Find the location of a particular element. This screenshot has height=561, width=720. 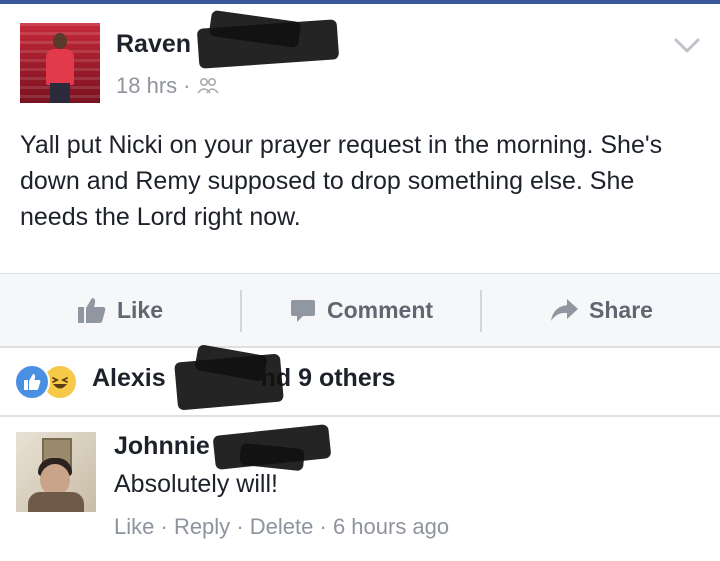

author-avatar is located at coordinates (60, 63).